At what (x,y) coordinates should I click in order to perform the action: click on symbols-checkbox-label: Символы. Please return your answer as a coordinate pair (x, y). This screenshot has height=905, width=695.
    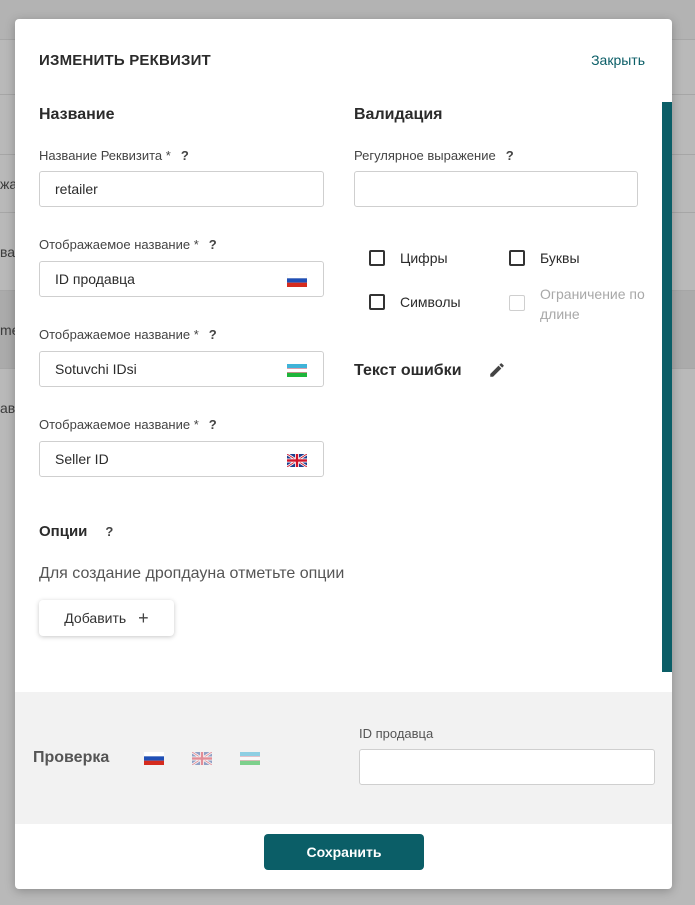
    Looking at the image, I should click on (430, 302).